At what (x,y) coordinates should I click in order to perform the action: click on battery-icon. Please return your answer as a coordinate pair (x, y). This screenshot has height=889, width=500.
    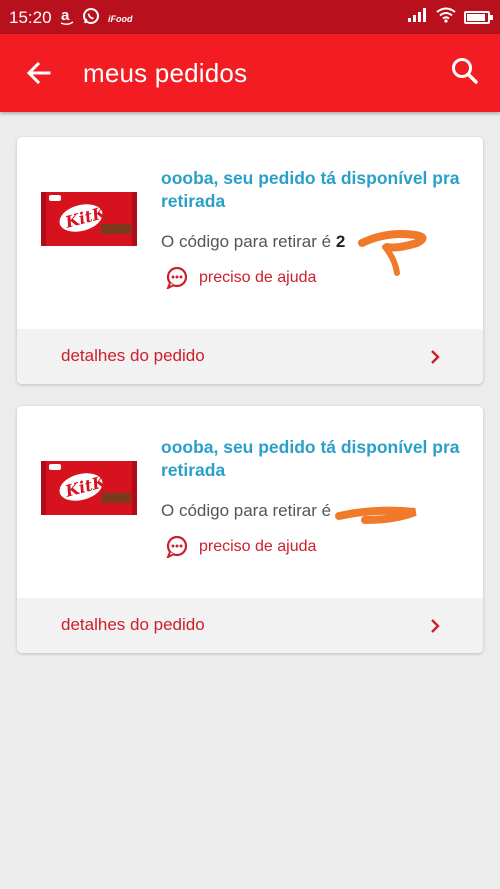
    Looking at the image, I should click on (478, 17).